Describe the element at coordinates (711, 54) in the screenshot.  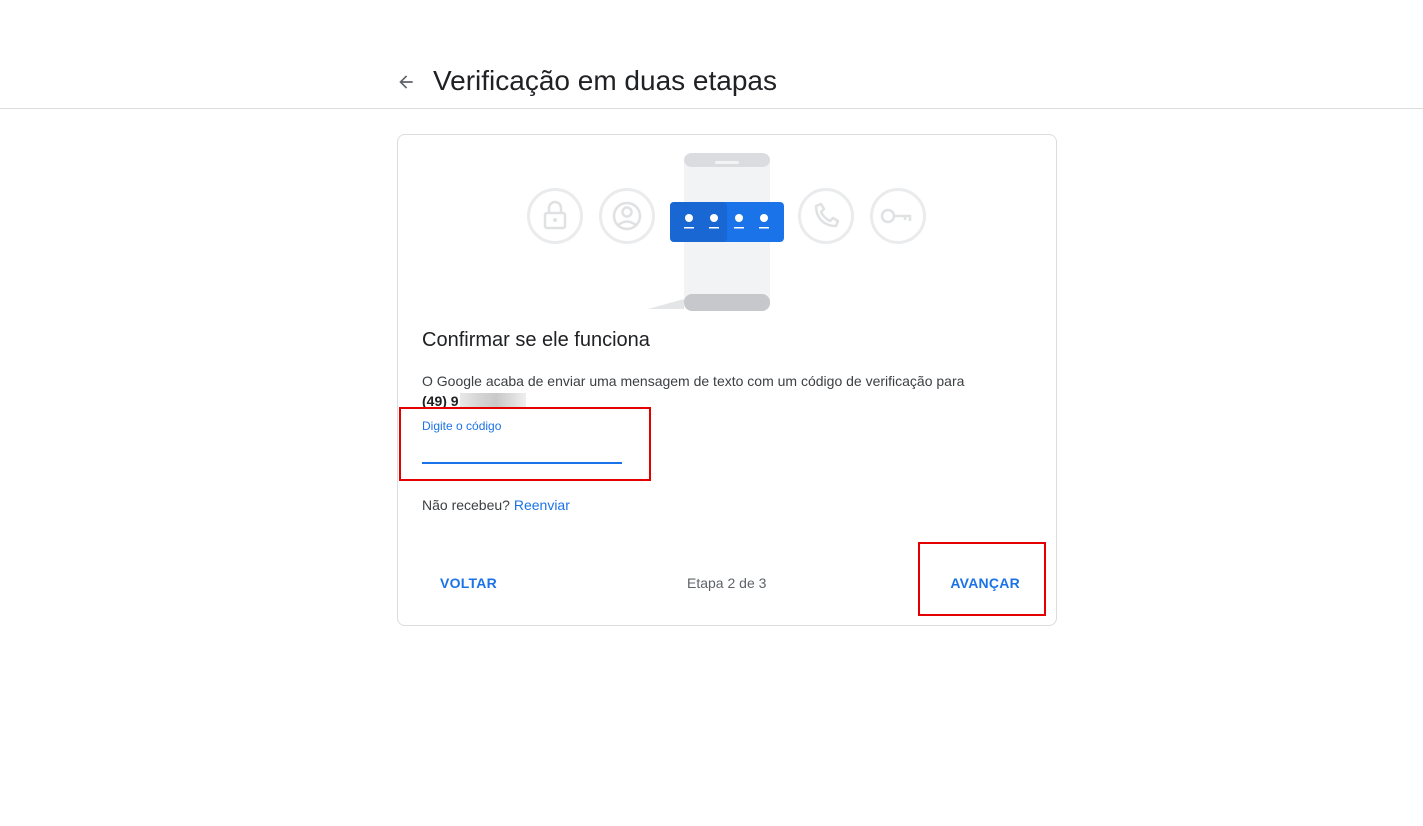
I see `page-header: Verificação em duas etapas` at that location.